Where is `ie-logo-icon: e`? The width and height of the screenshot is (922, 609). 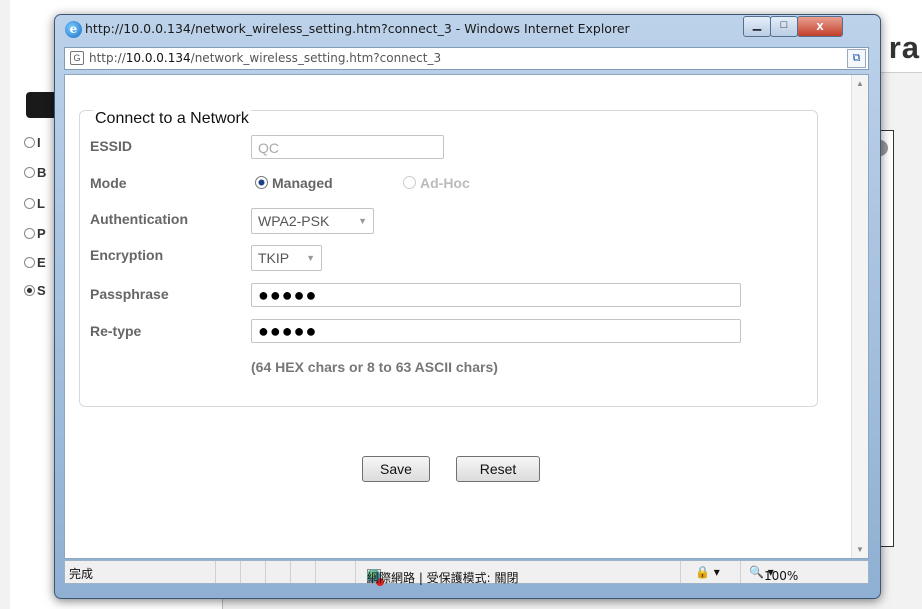 ie-logo-icon: e is located at coordinates (73, 29).